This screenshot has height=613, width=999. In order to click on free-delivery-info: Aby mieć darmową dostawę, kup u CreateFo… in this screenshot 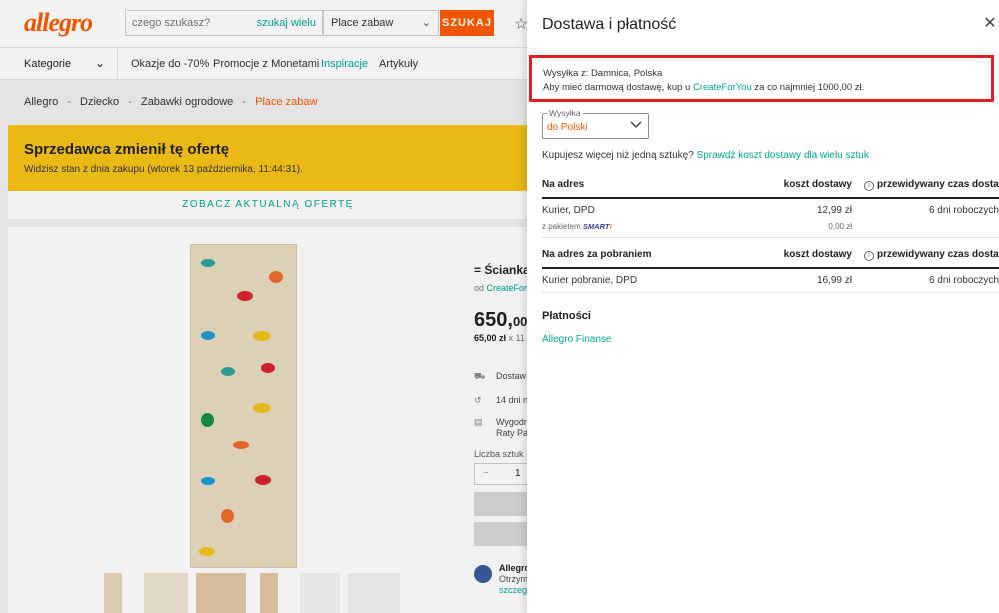, I will do `click(761, 88)`.